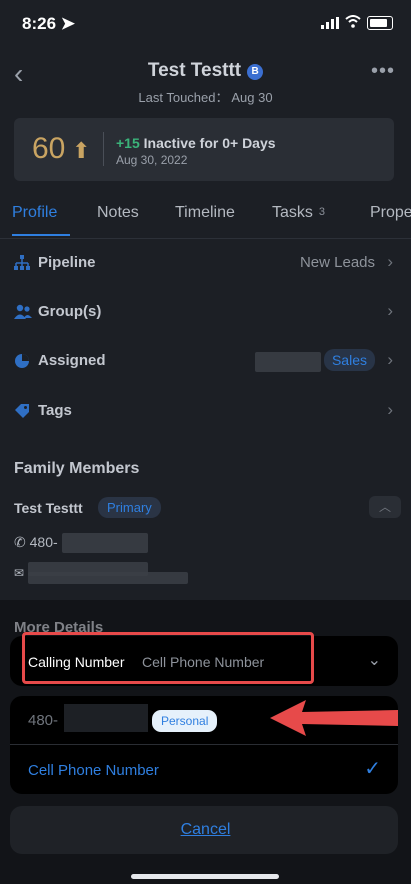  Describe the element at coordinates (385, 507) in the screenshot. I see `chevron-up-icon: ︿` at that location.